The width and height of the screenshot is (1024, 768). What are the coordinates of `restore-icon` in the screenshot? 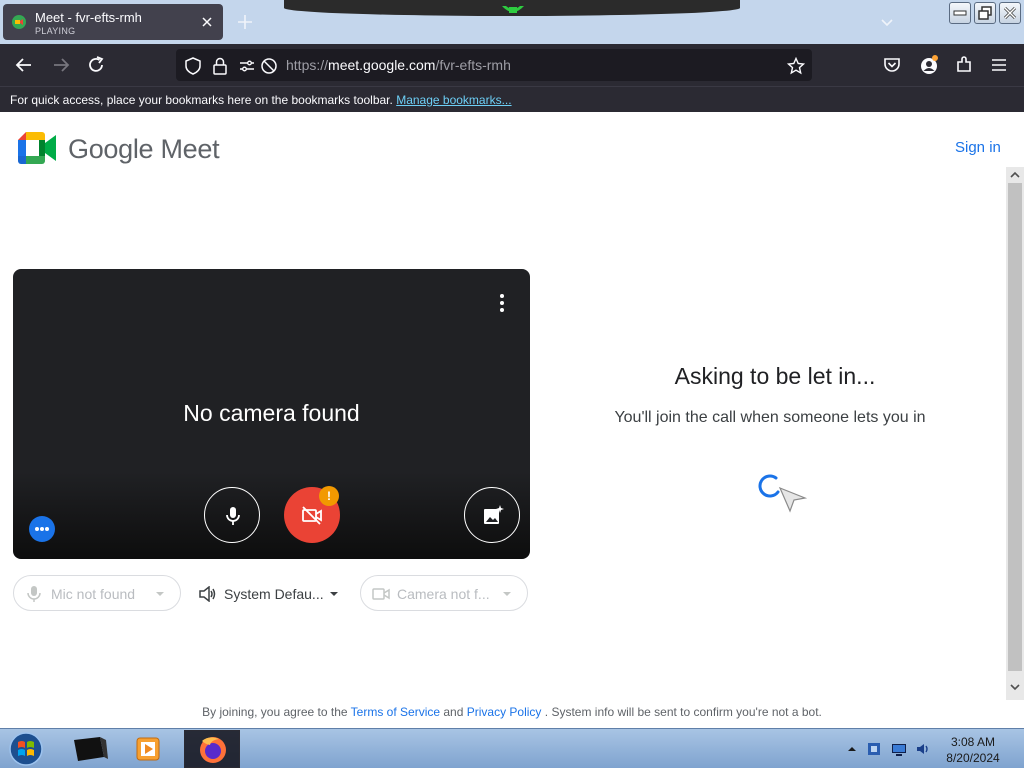 It's located at (985, 13).